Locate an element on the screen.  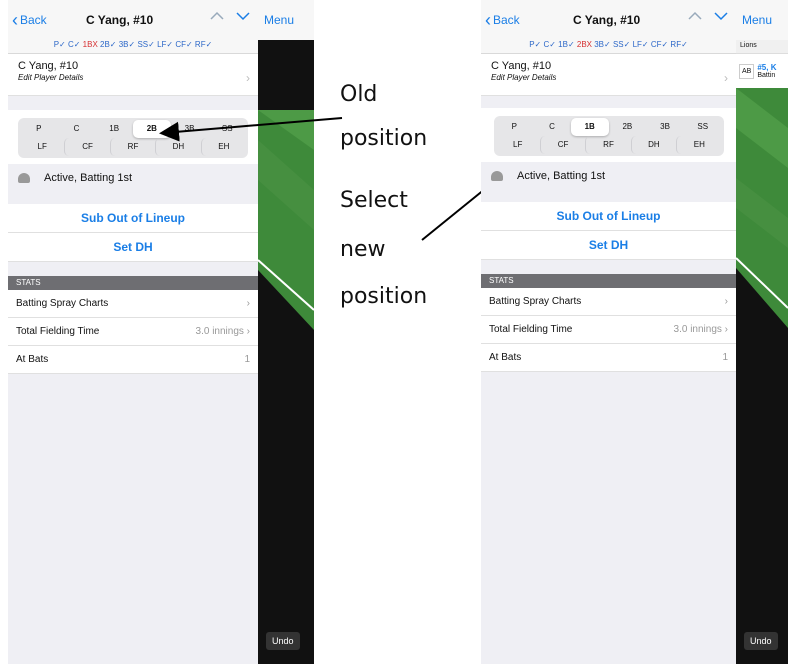
team-name: Lions is located at coordinates (762, 47).